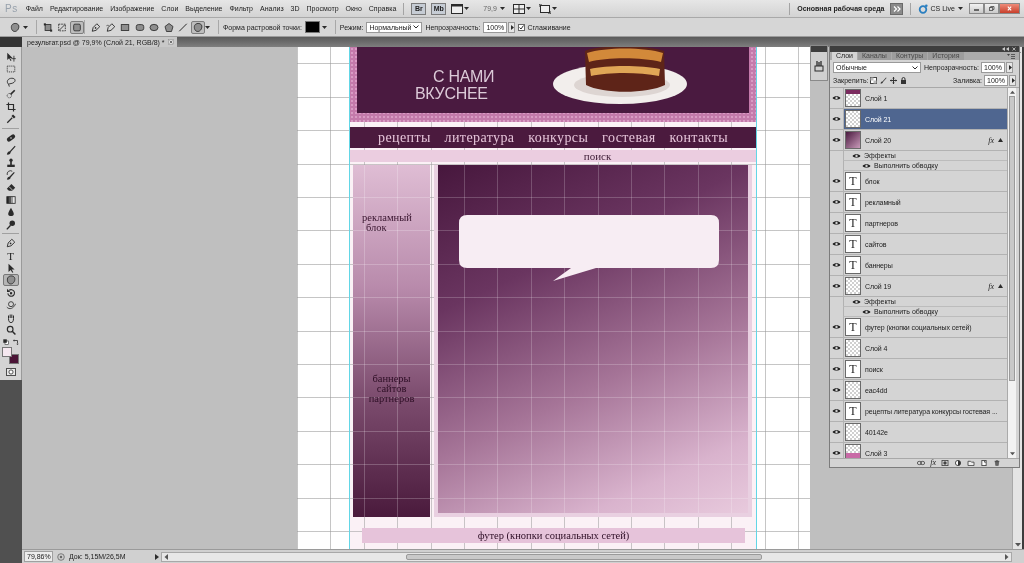  I want to click on screen-layout-icon, so click(544, 8).